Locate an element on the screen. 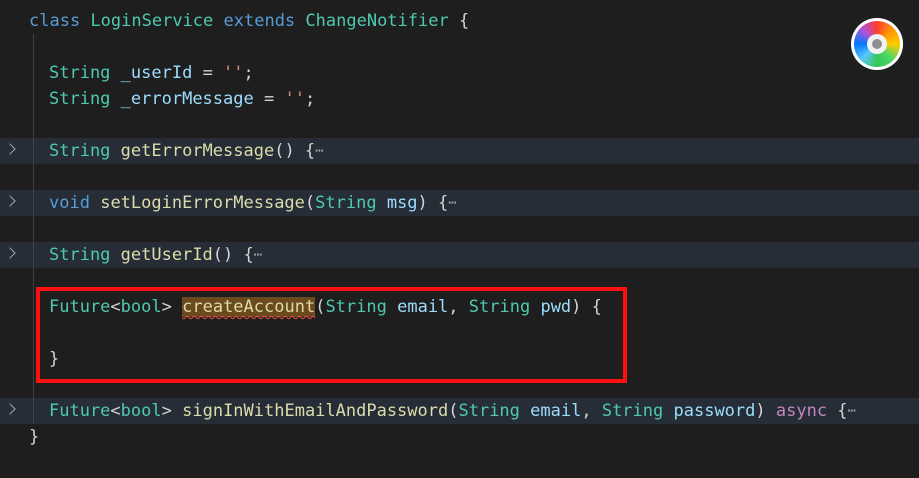 Image resolution: width=919 pixels, height=478 pixels. param-name: password is located at coordinates (714, 411).